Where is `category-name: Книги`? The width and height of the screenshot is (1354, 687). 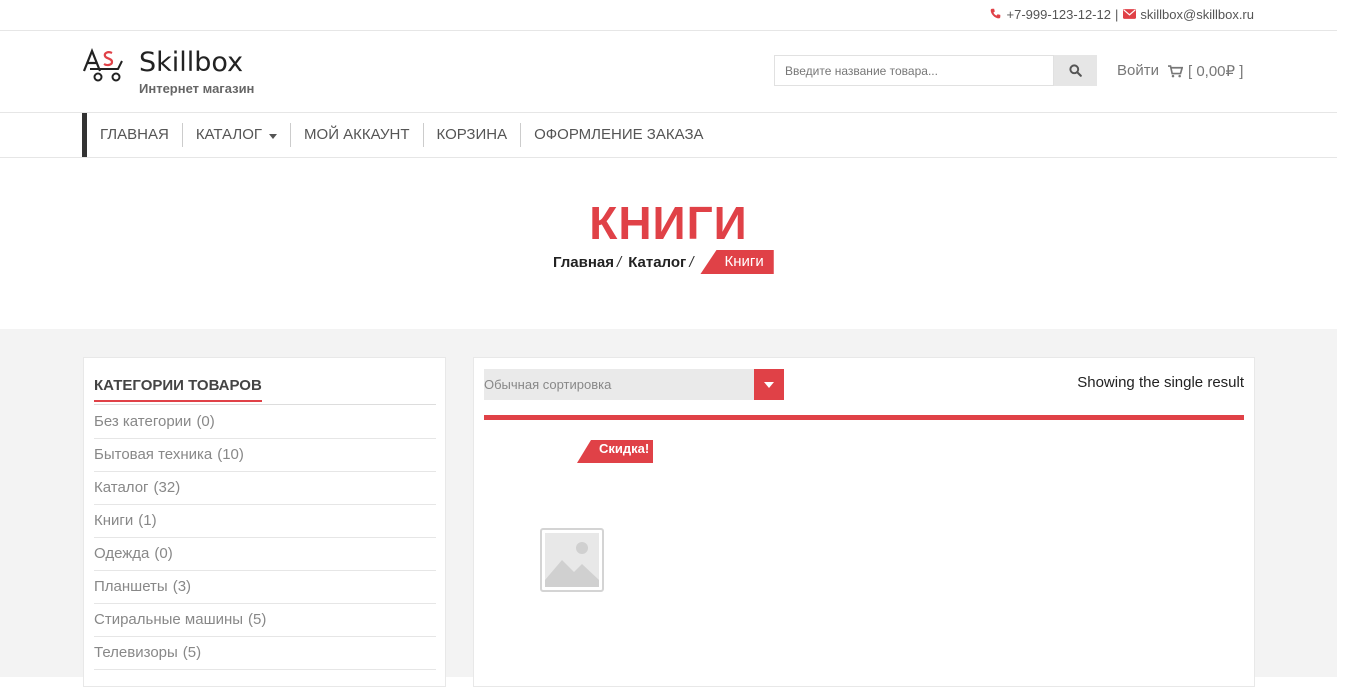 category-name: Книги is located at coordinates (114, 520).